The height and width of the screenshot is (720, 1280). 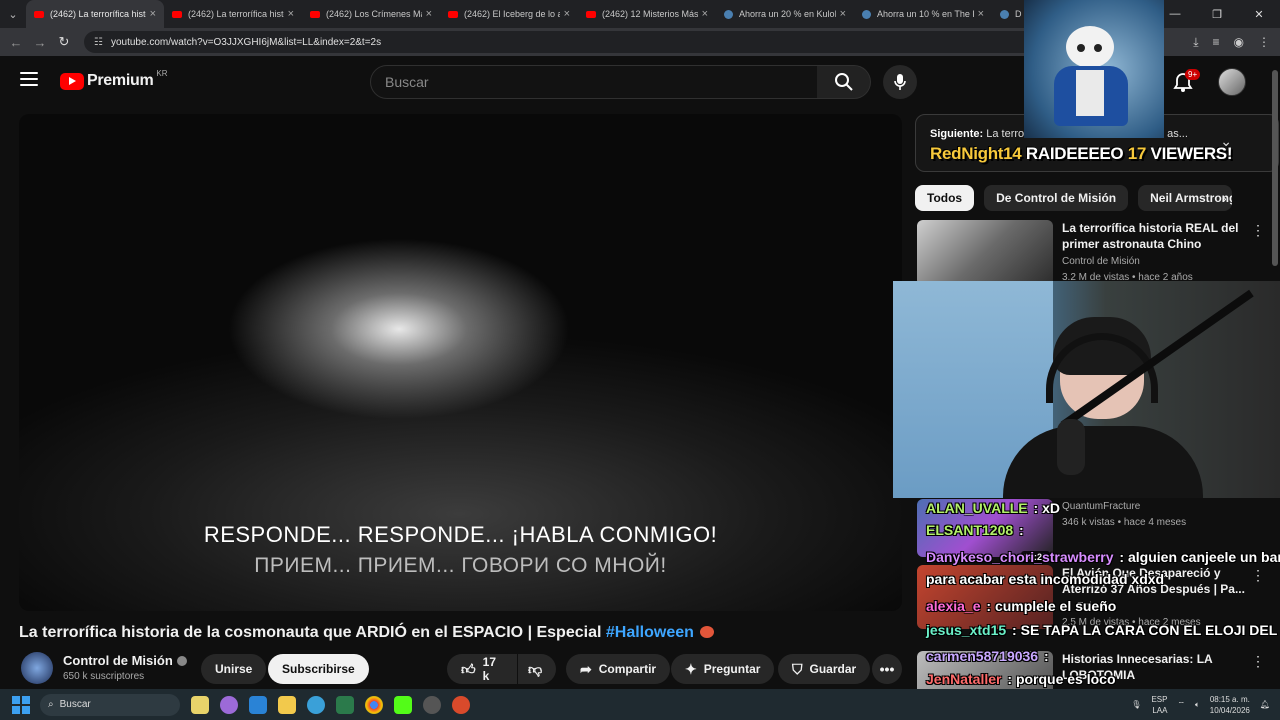 I want to click on hashtag-link: #Halloween, so click(x=650, y=632).